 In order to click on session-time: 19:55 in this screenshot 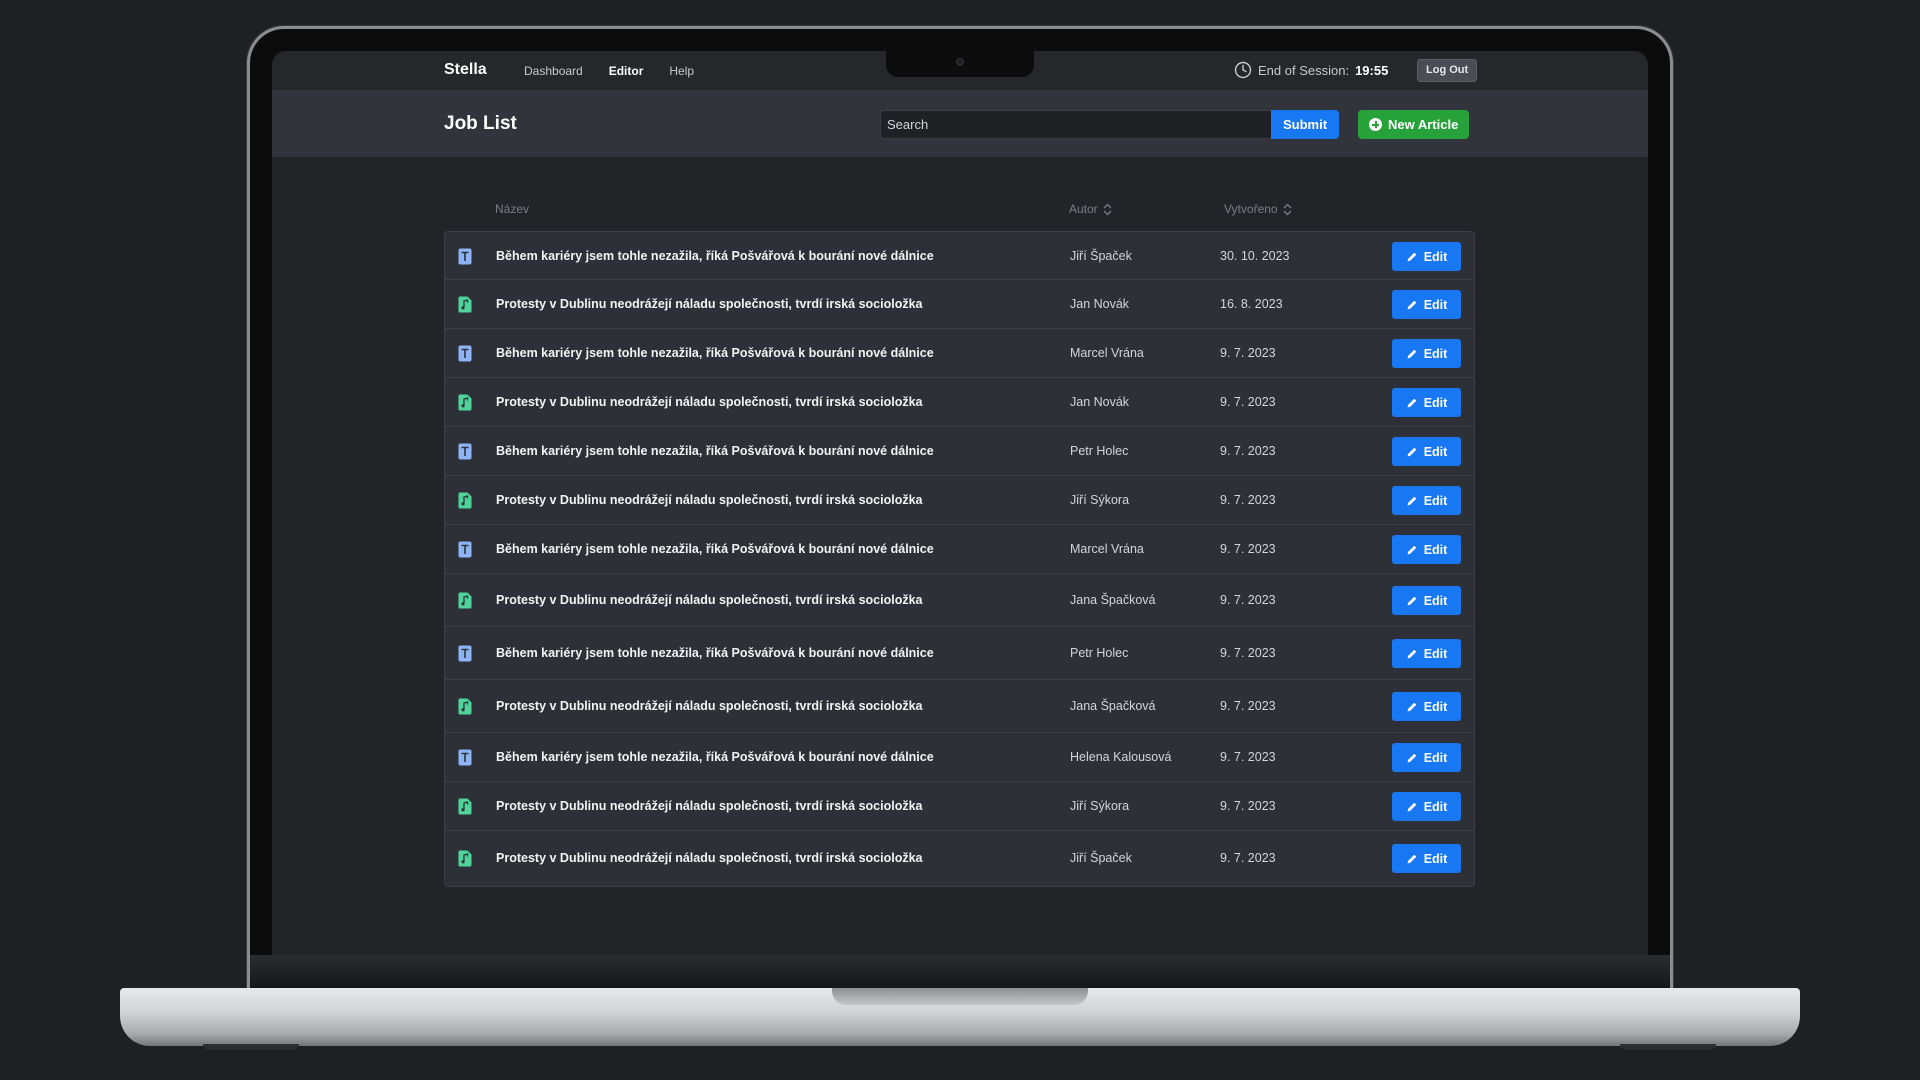, I will do `click(1372, 70)`.